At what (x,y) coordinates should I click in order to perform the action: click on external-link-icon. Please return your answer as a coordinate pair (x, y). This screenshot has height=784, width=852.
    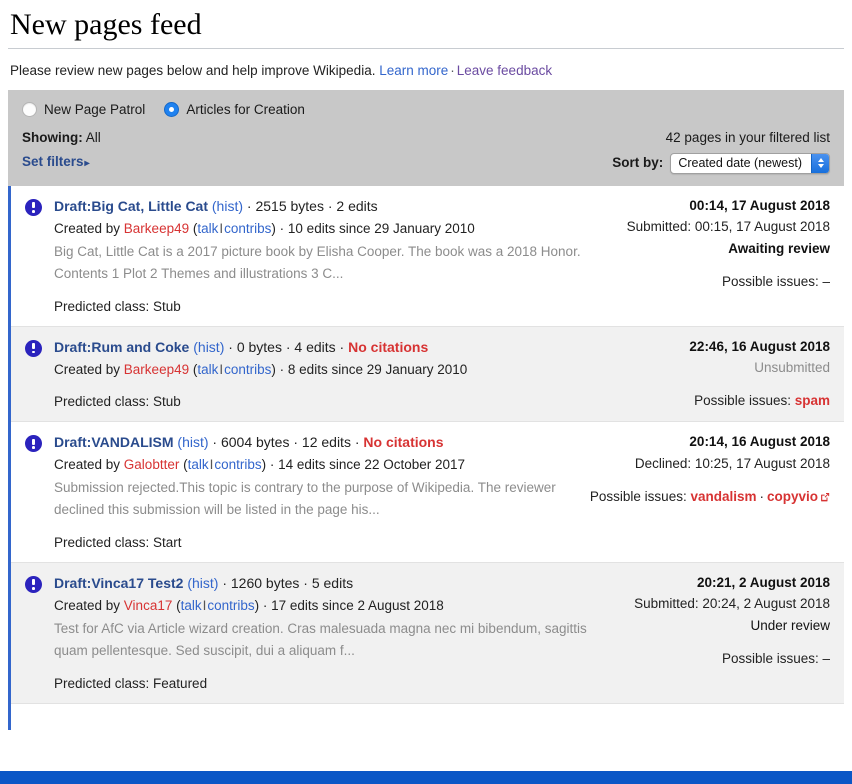
    Looking at the image, I should click on (825, 497).